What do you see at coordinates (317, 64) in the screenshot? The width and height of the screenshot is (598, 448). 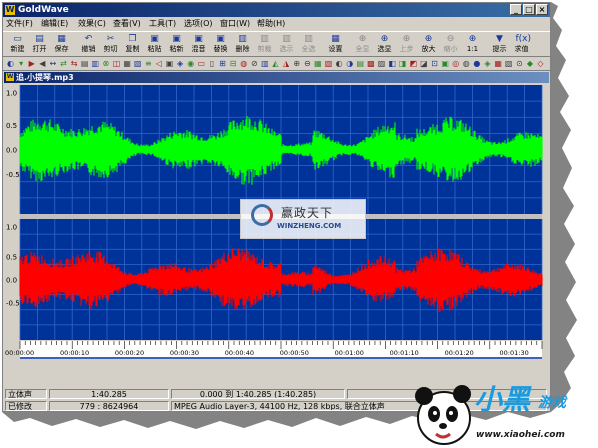 I see `effect-tool-icon-29: ▦` at bounding box center [317, 64].